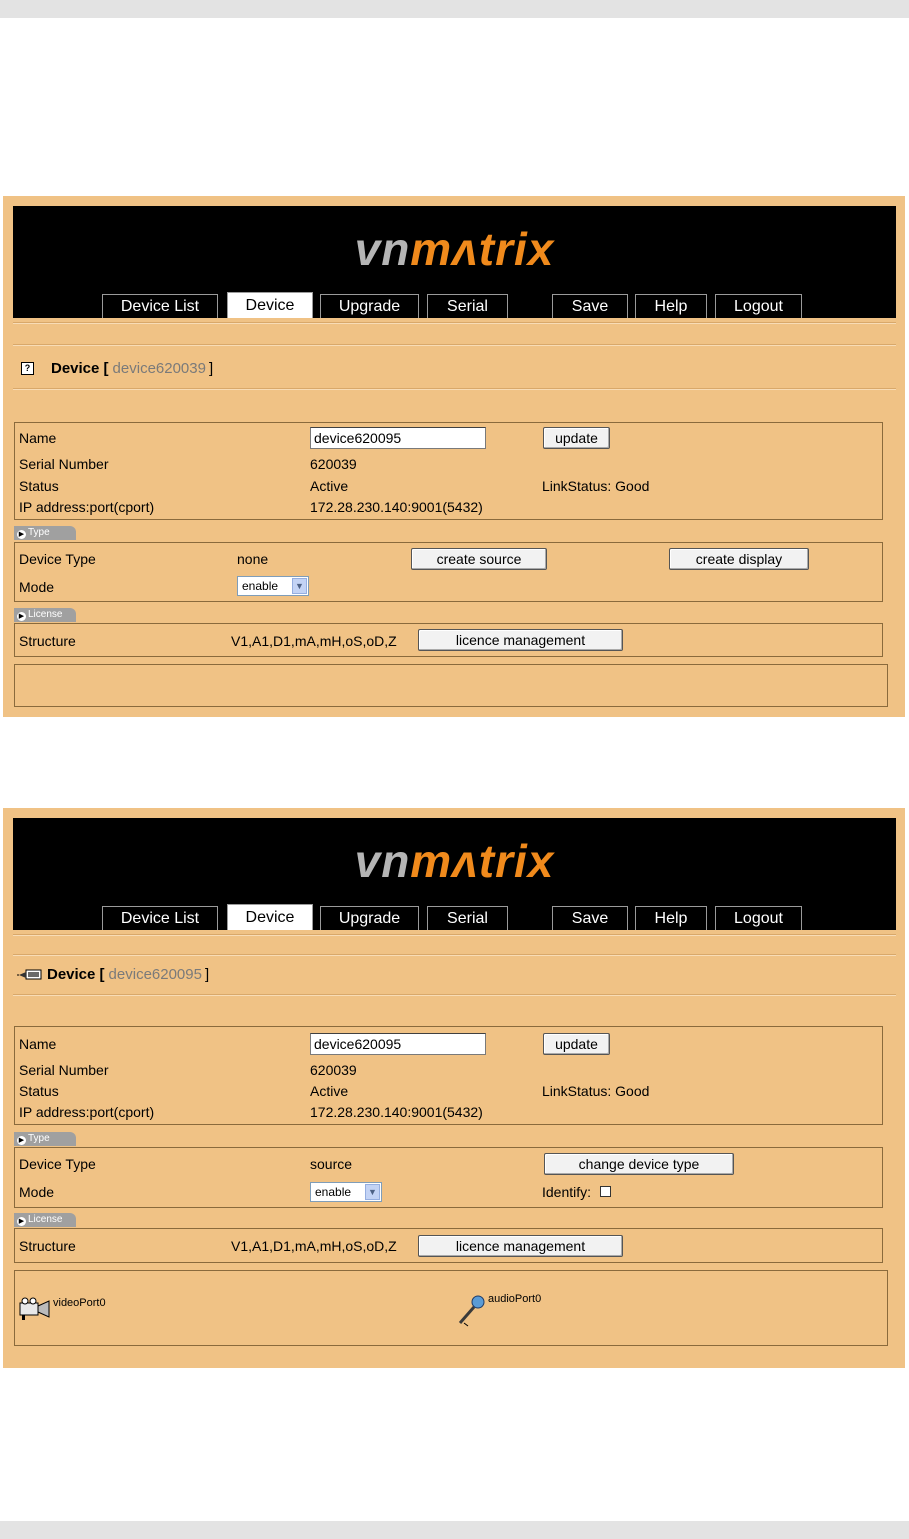  I want to click on device-heading: Device [ device620095 ], so click(113, 974).